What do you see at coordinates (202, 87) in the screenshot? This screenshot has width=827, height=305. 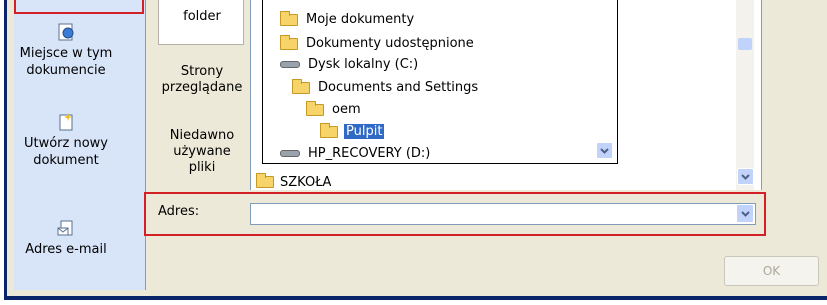 I see `browsed-pages-label-2: przeglądane` at bounding box center [202, 87].